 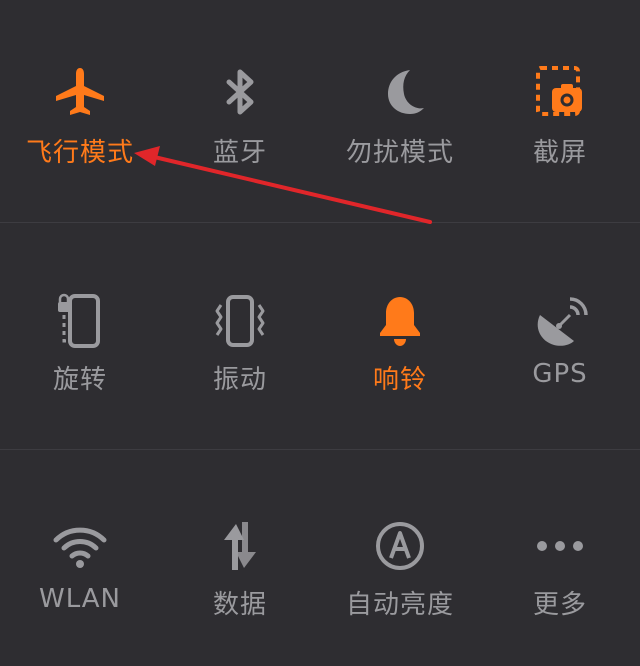 I want to click on tile-label: 更多, so click(x=559, y=605).